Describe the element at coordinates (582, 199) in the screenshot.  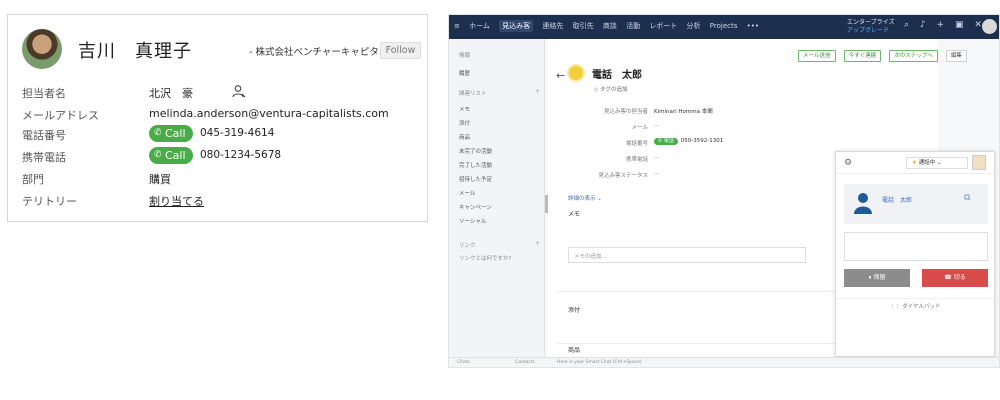
I see `show-details-label: 詳細の表示` at that location.